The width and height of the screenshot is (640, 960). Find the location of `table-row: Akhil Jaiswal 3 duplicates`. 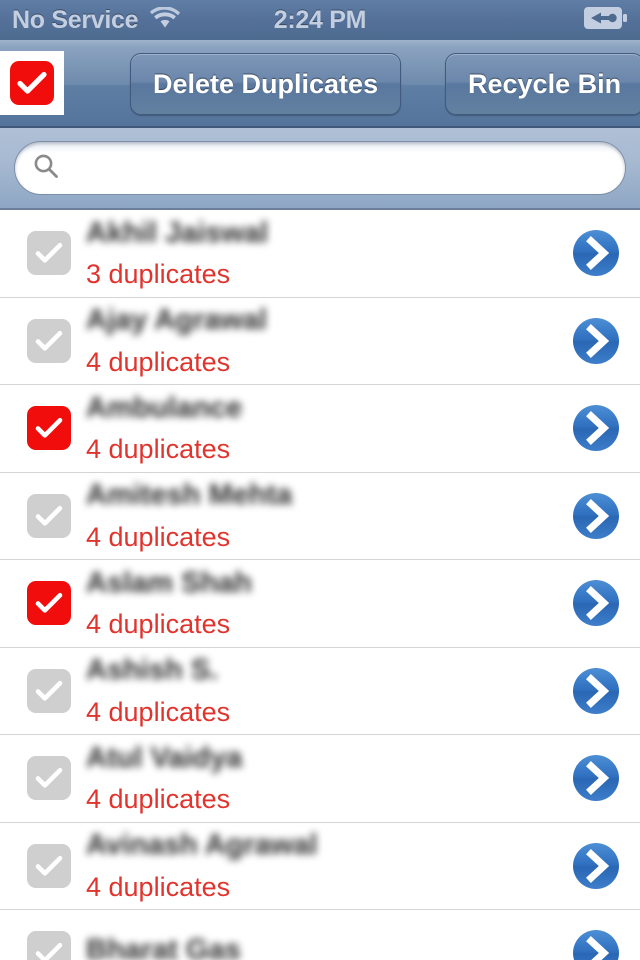

table-row: Akhil Jaiswal 3 duplicates is located at coordinates (320, 254).